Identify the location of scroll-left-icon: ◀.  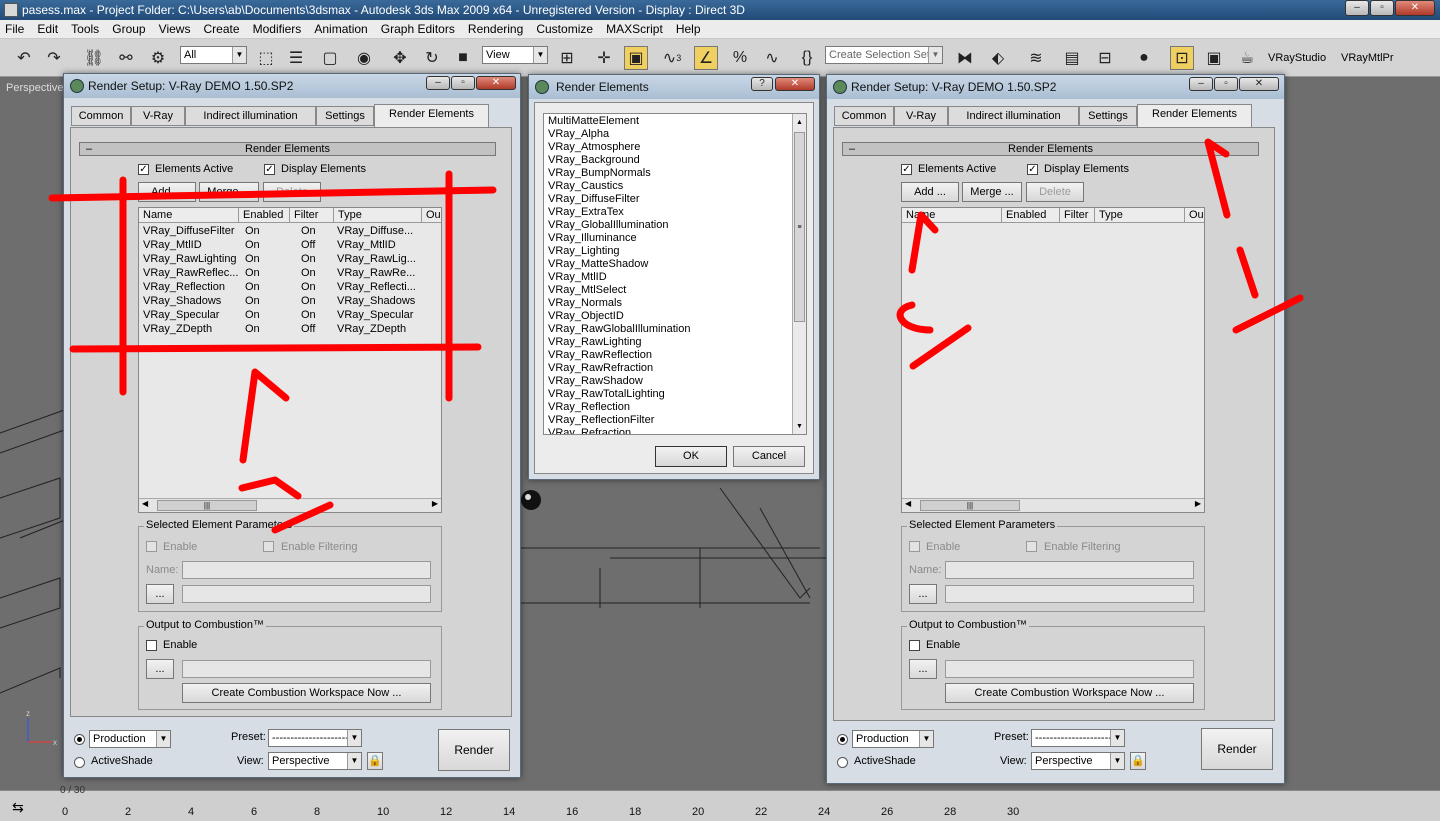
(908, 503).